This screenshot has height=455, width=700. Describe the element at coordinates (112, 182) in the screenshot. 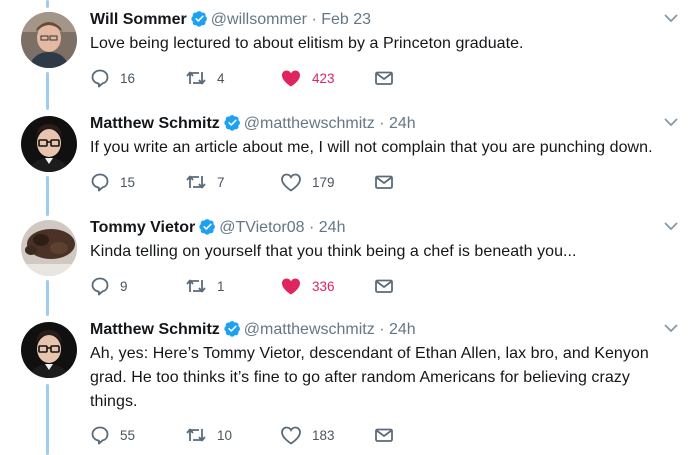

I see `reply-button: 15` at that location.